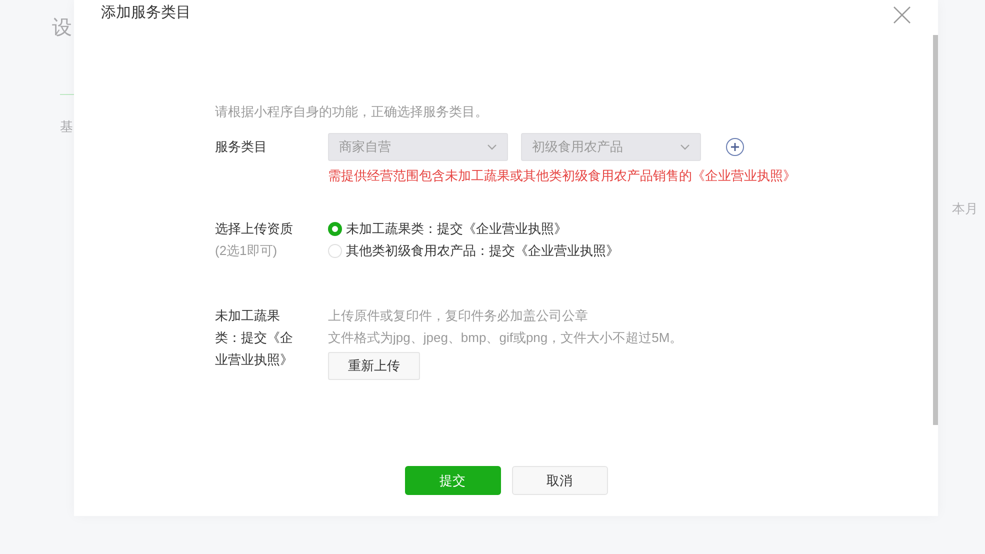 The height and width of the screenshot is (554, 985). Describe the element at coordinates (473, 251) in the screenshot. I see `radio-option: 其他类初级食用农产品：提交《企业营业执照》` at that location.